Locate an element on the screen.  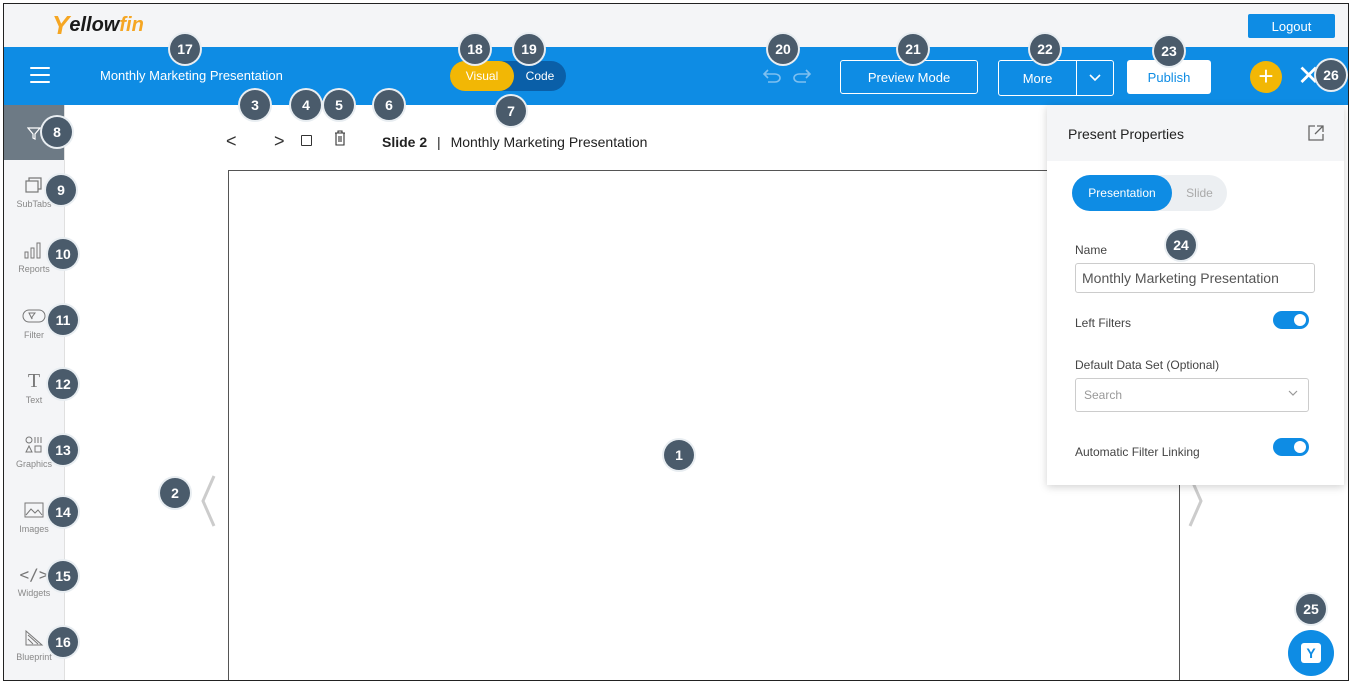
callout-badge: 12 is located at coordinates (63, 384).